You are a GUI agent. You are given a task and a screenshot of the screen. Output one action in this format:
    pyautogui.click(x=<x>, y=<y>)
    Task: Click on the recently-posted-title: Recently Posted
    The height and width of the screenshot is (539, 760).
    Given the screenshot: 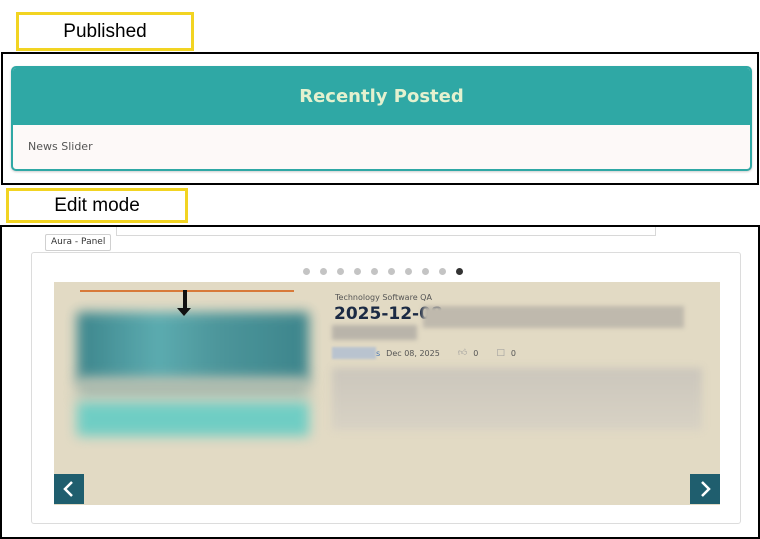 What is the action you would take?
    pyautogui.click(x=381, y=96)
    